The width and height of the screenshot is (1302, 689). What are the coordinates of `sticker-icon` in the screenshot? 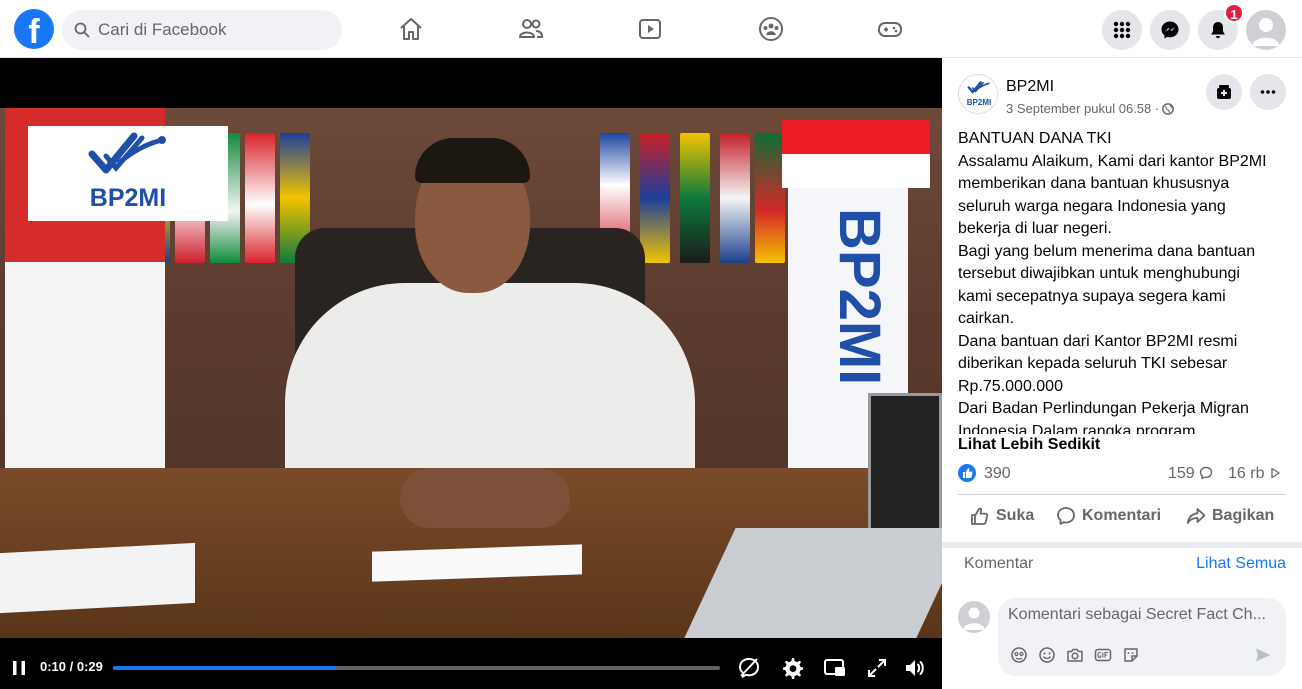 It's located at (1131, 655).